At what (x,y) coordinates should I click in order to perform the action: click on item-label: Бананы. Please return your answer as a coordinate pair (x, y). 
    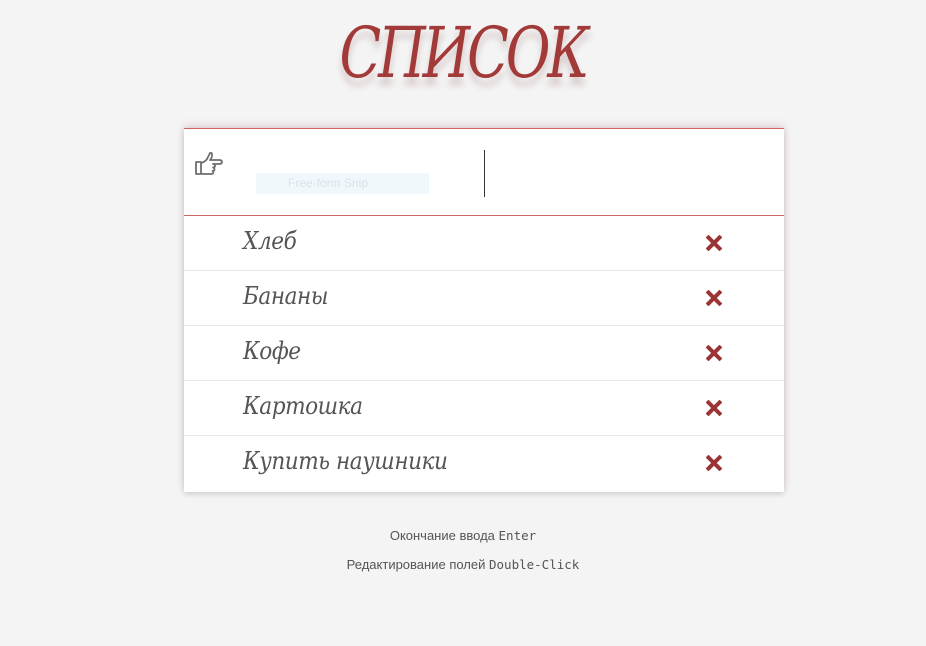
    Looking at the image, I should click on (285, 296).